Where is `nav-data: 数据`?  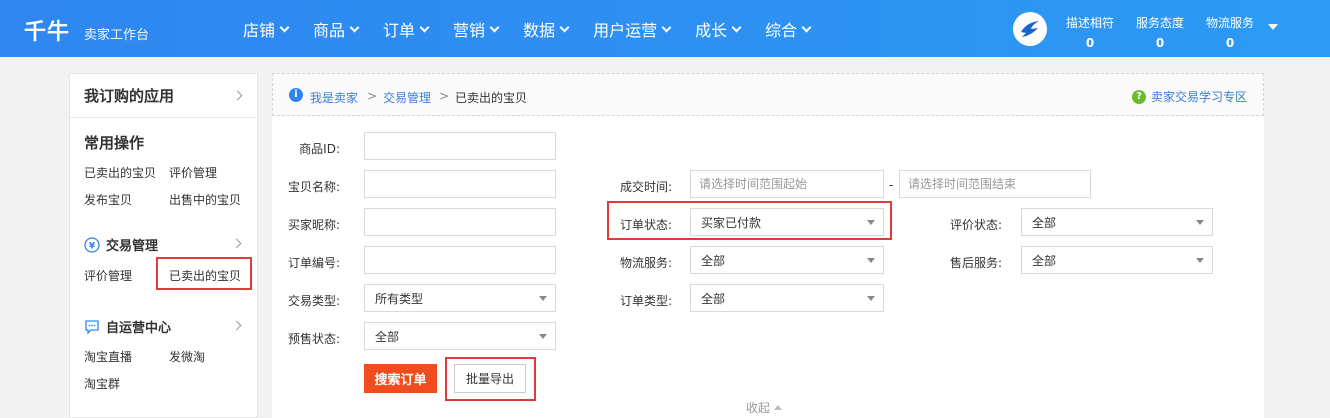
nav-data: 数据 is located at coordinates (546, 29).